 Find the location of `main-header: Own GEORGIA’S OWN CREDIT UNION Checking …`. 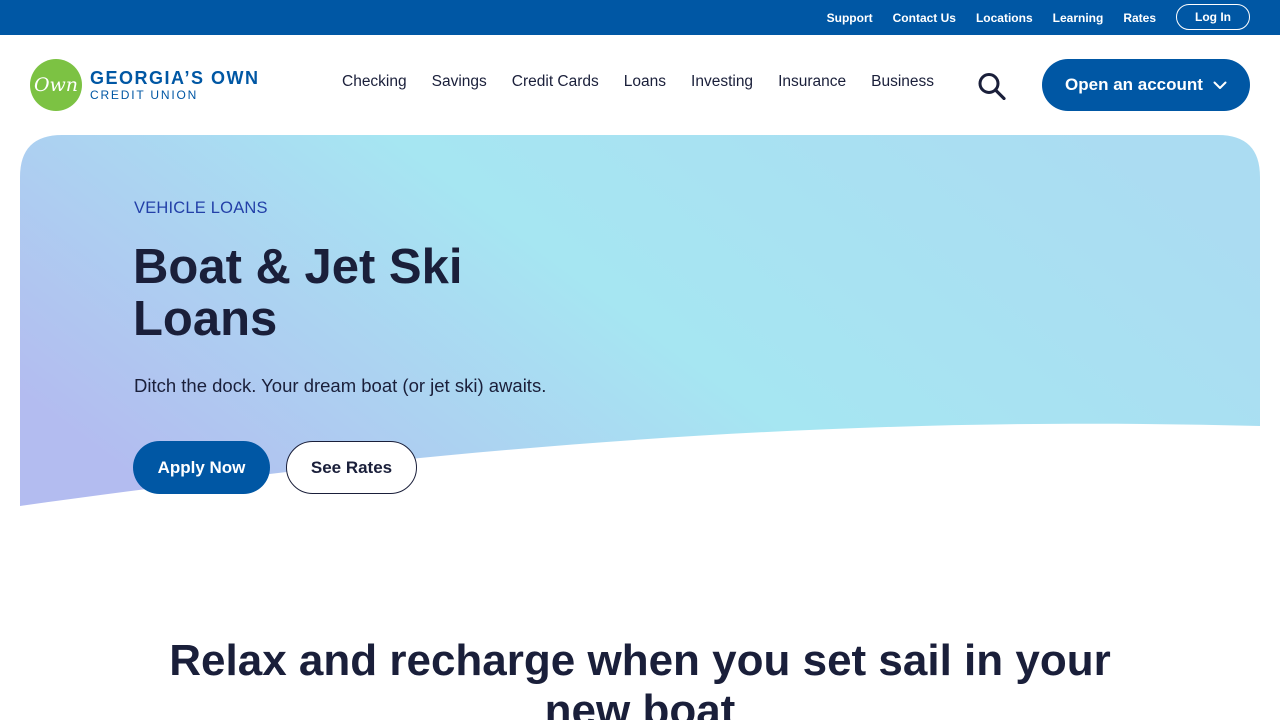

main-header: Own GEORGIA’S OWN CREDIT UNION Checking … is located at coordinates (640, 85).